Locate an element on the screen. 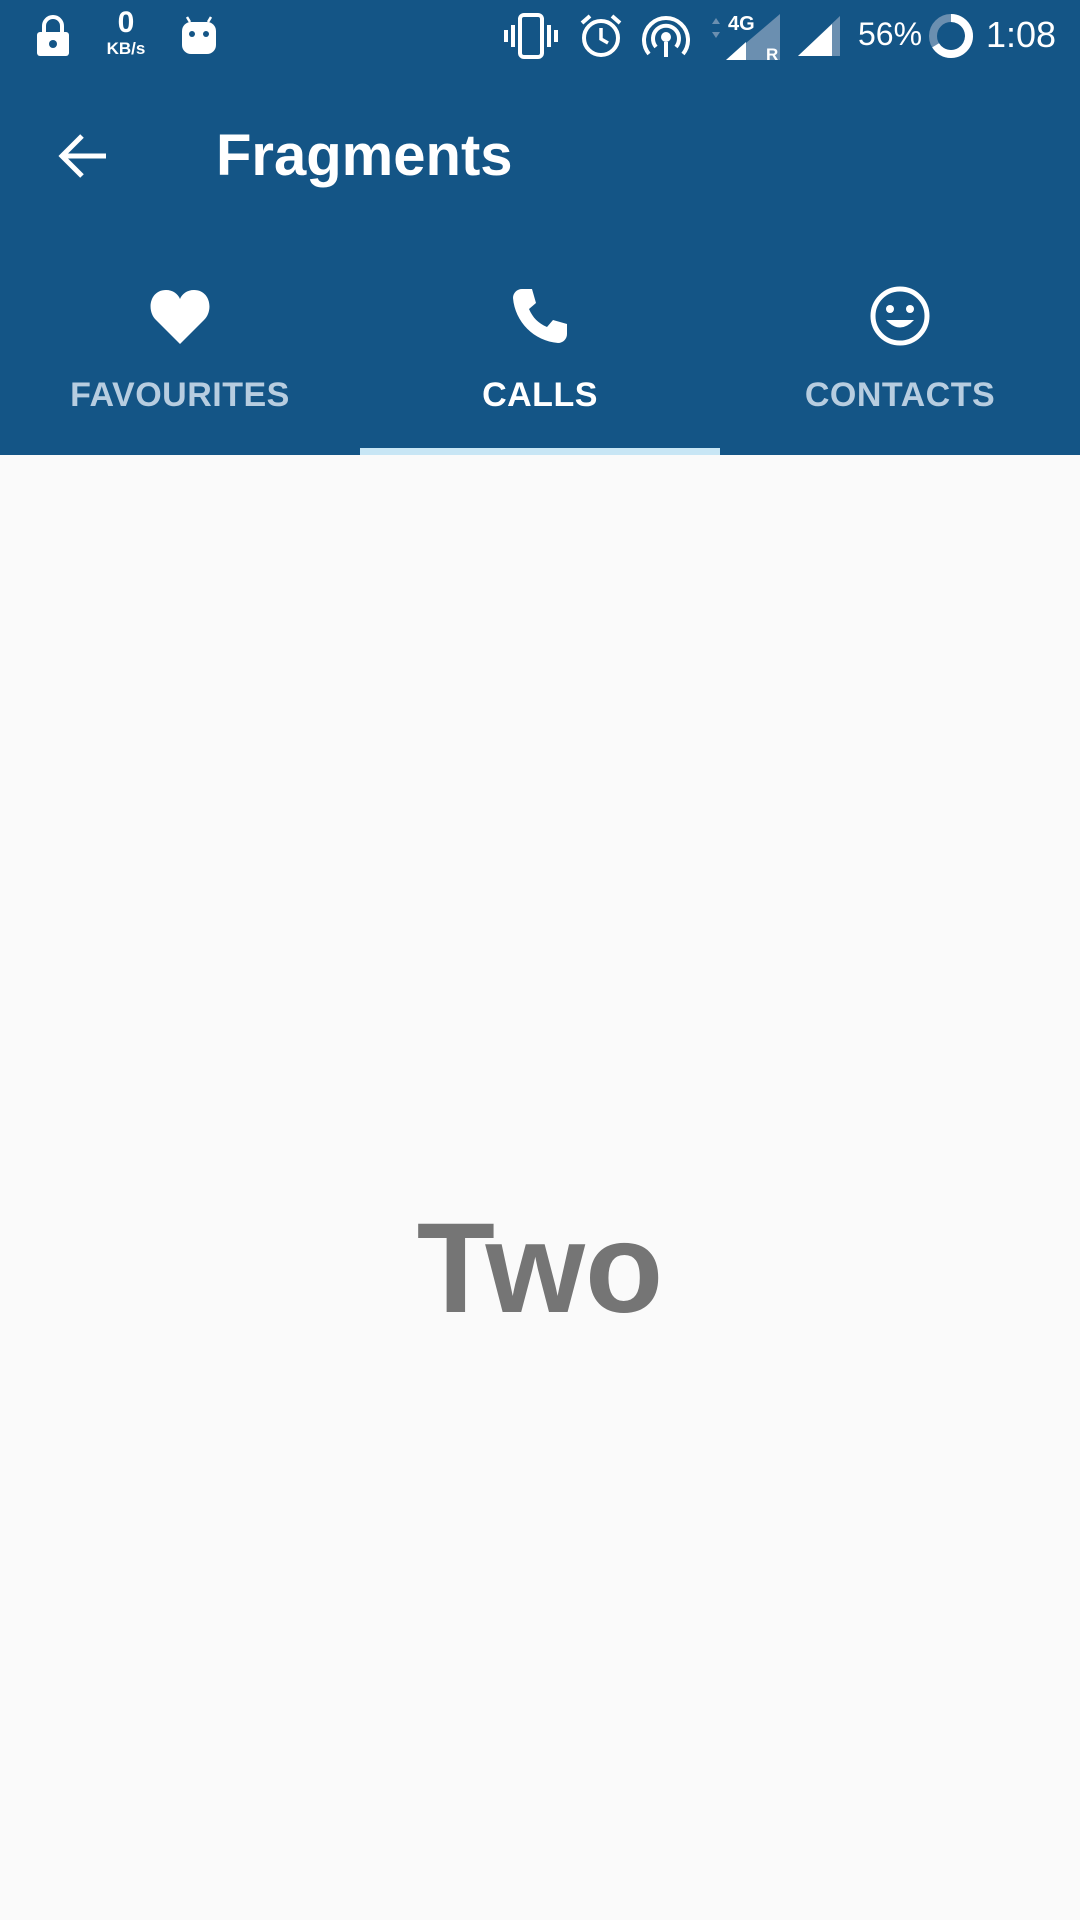 This screenshot has width=1080, height=1920. phone-icon is located at coordinates (540, 316).